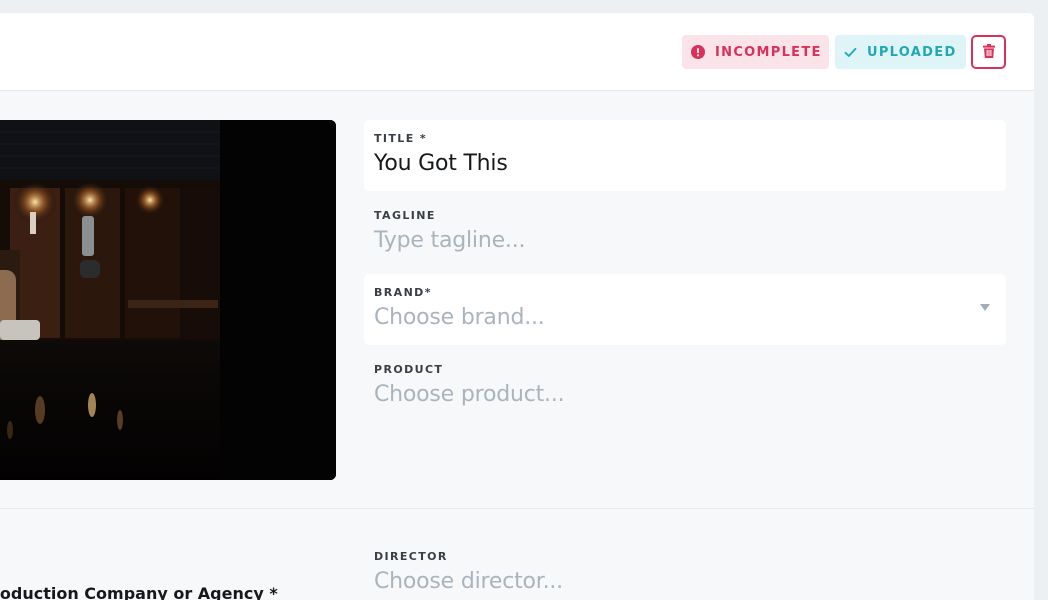 The width and height of the screenshot is (1048, 600). I want to click on triangle-down-icon, so click(985, 307).